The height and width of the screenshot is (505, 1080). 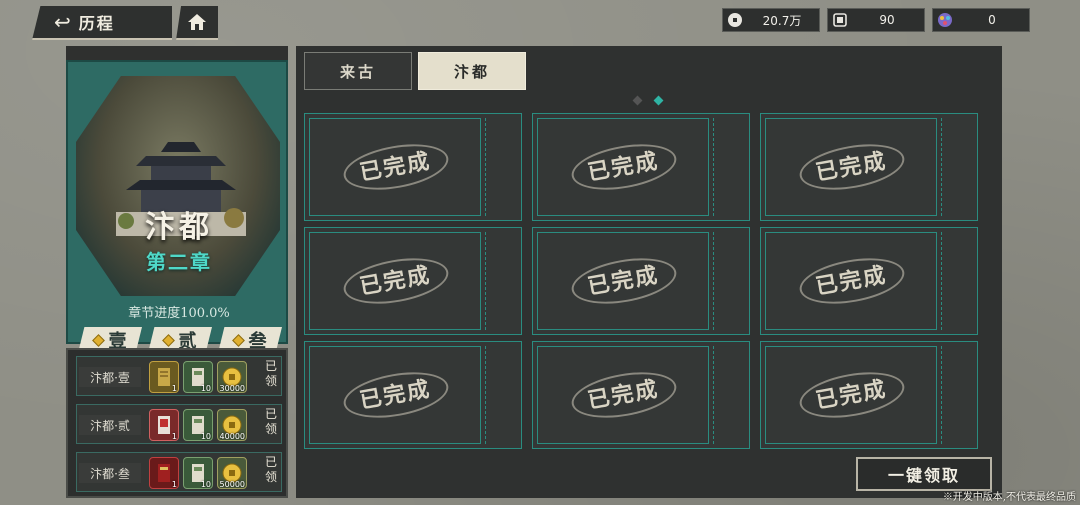 I want to click on tab-biandu: 汴都, so click(x=472, y=71).